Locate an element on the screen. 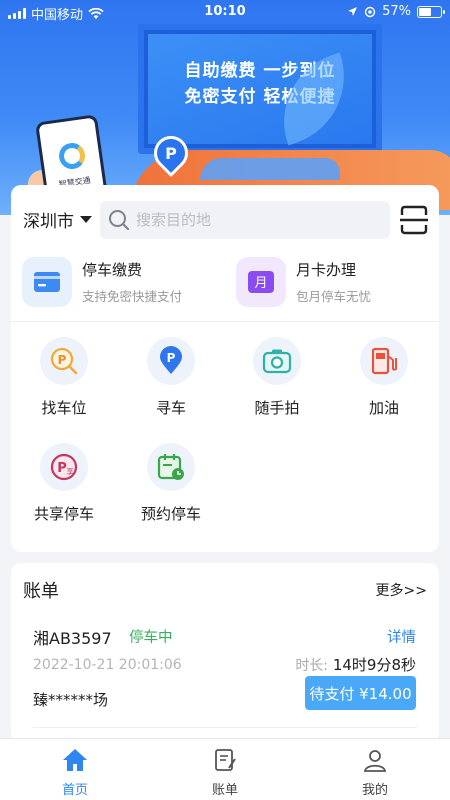 This screenshot has height=800, width=450. grid-label: 寻车 is located at coordinates (170, 408).